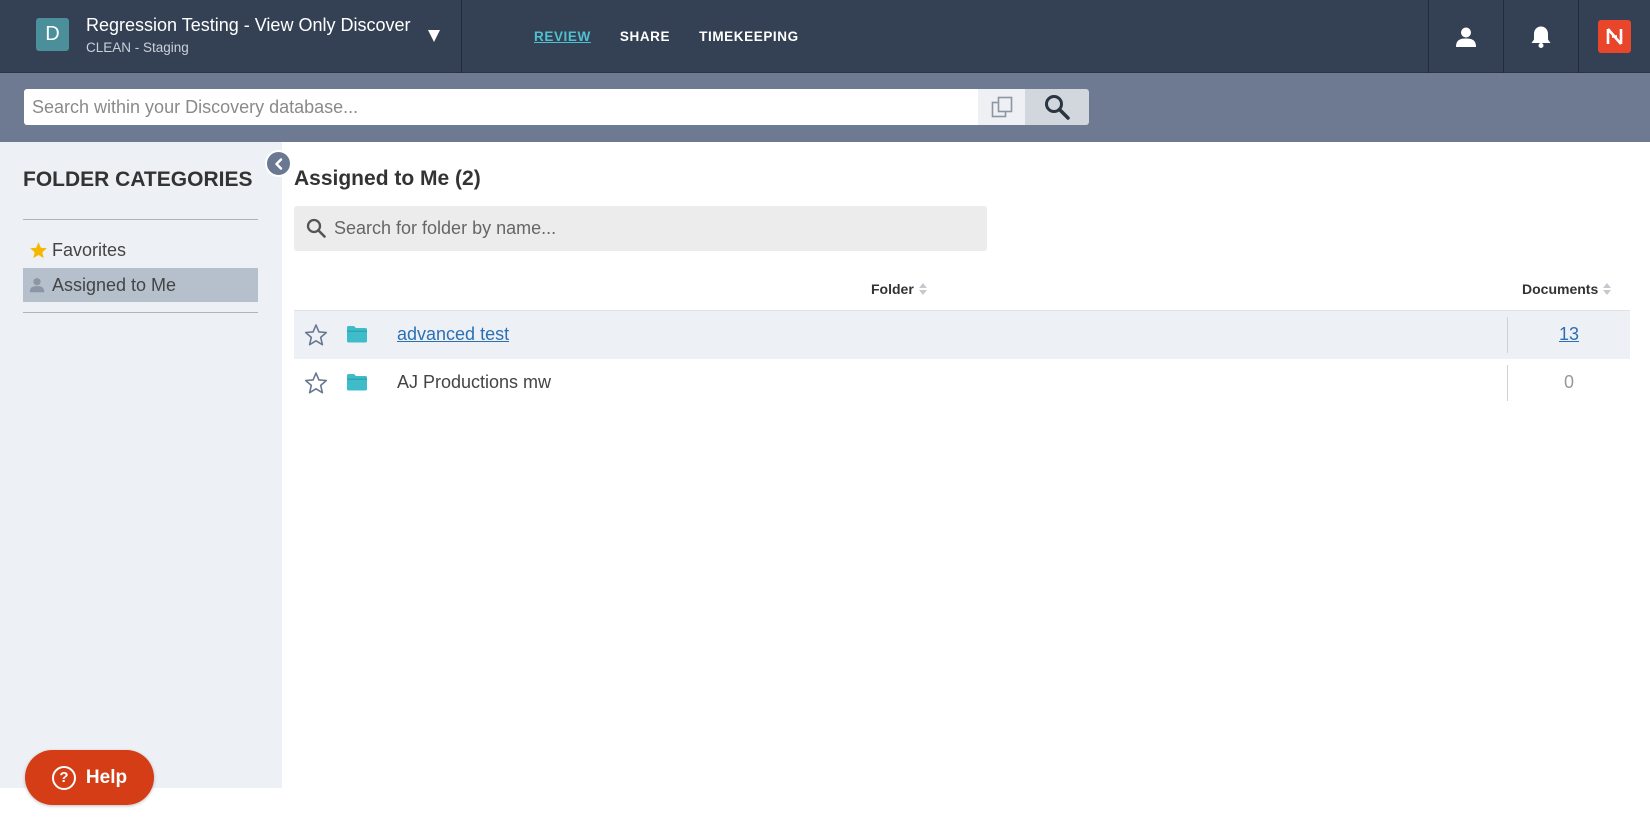  Describe the element at coordinates (256, 25) in the screenshot. I see `project-title: Regression Testing - View Only Discover` at that location.